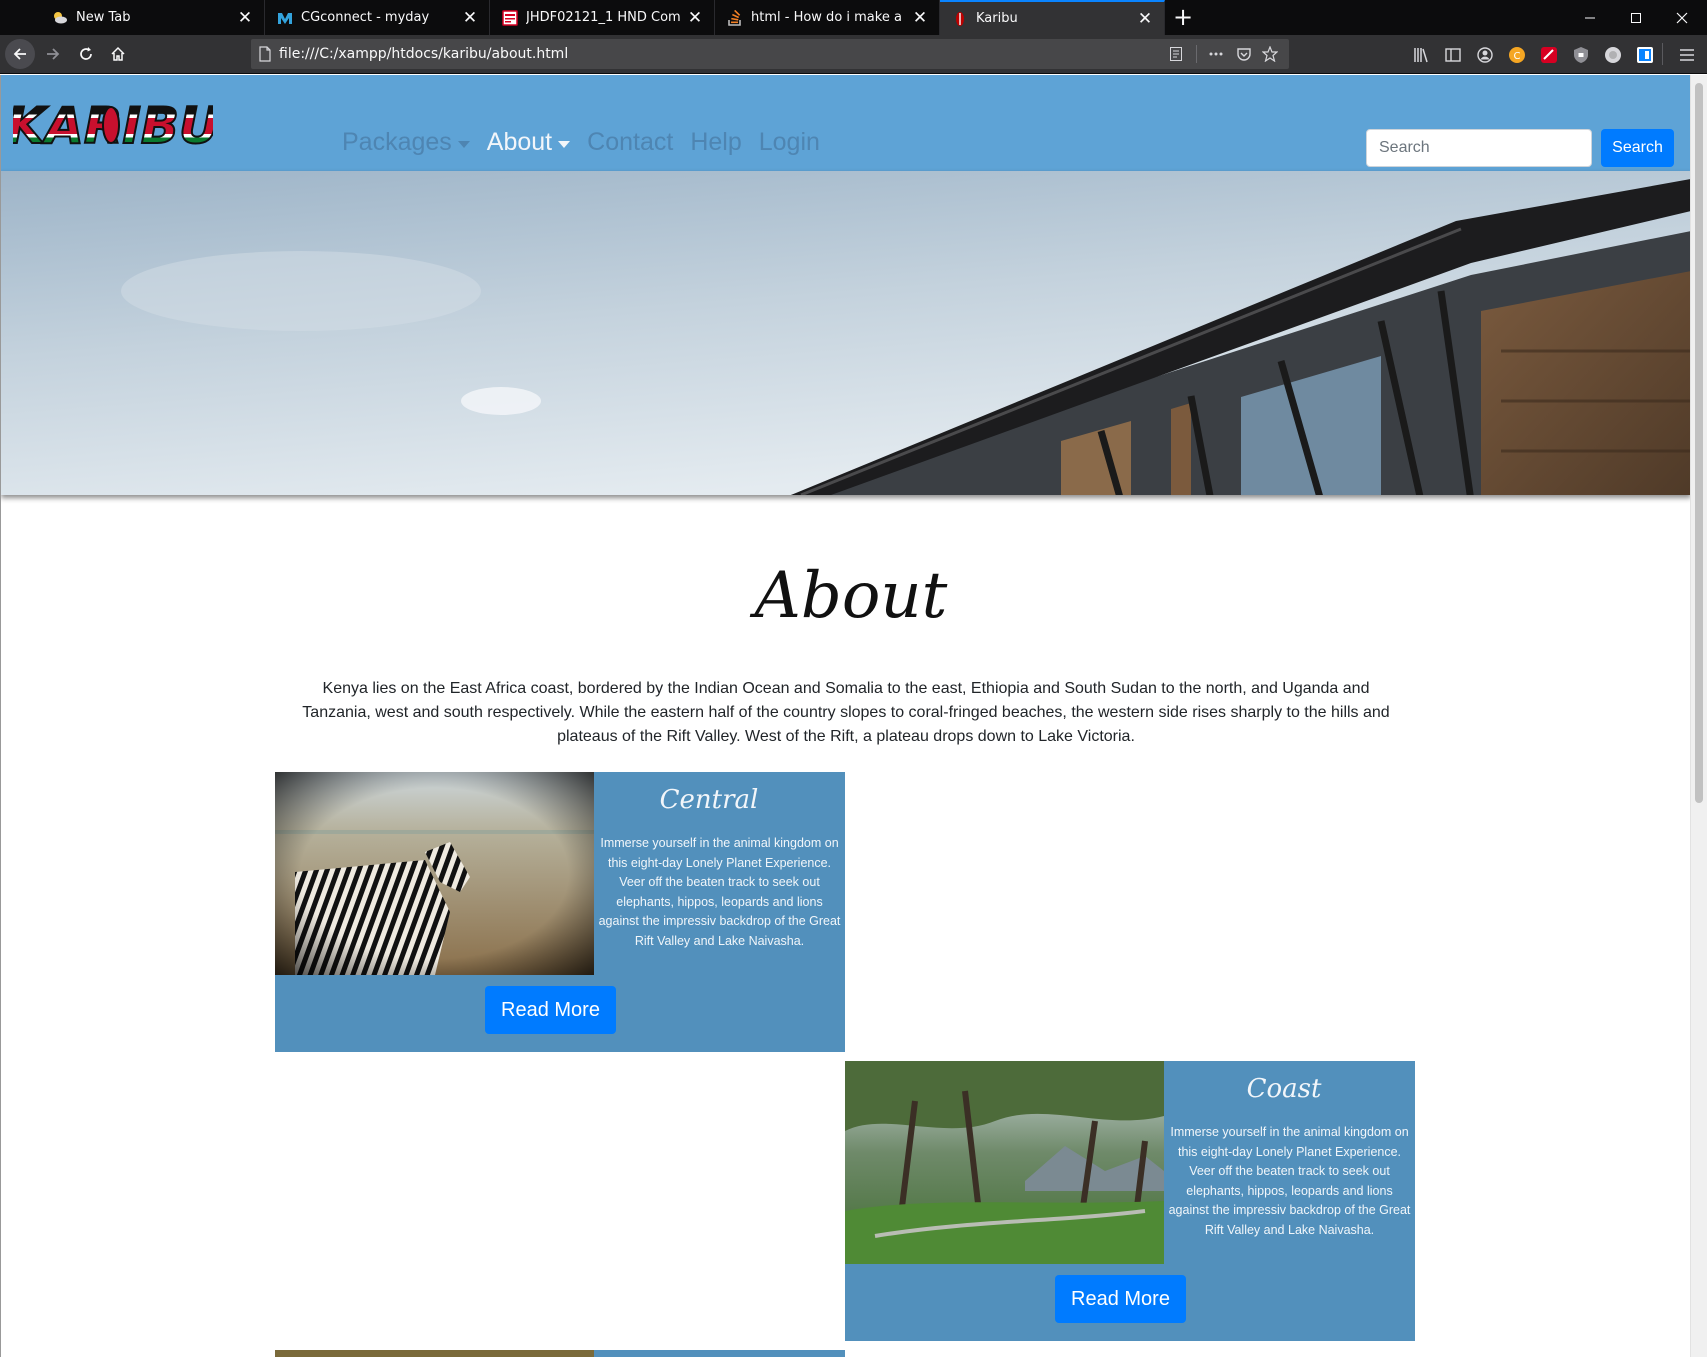  What do you see at coordinates (1421, 55) in the screenshot?
I see `library-icon` at bounding box center [1421, 55].